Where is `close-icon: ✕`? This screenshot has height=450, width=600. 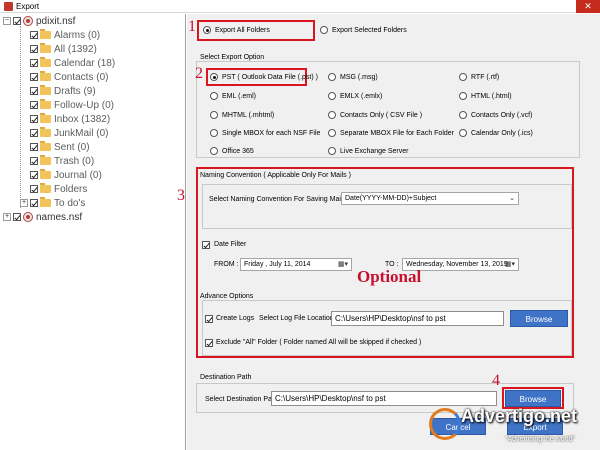
close-icon: ✕ is located at coordinates (588, 6).